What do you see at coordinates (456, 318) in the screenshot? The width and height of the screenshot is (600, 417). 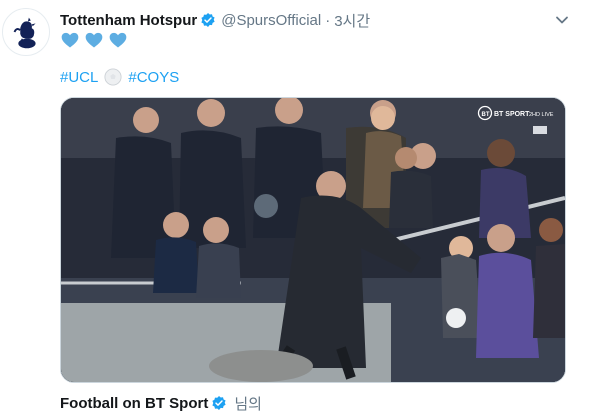 I see `soccer-ball-in-video` at bounding box center [456, 318].